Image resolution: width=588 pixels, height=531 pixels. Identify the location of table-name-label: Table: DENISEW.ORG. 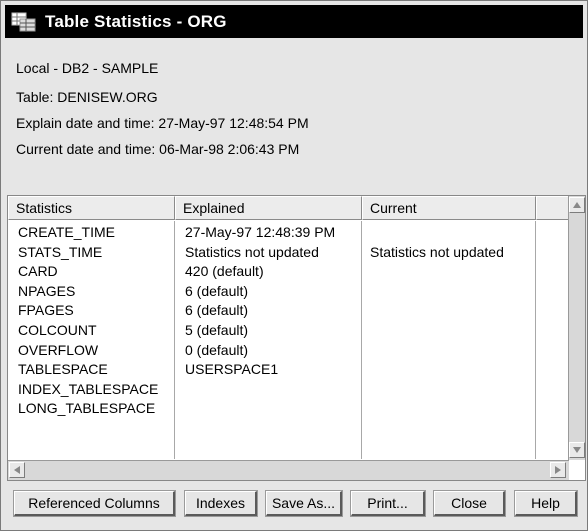
(87, 97).